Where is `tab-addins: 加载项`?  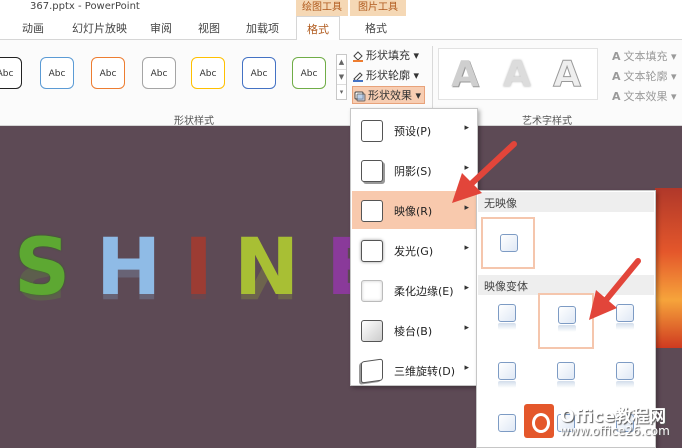
tab-addins: 加载项 is located at coordinates (262, 28).